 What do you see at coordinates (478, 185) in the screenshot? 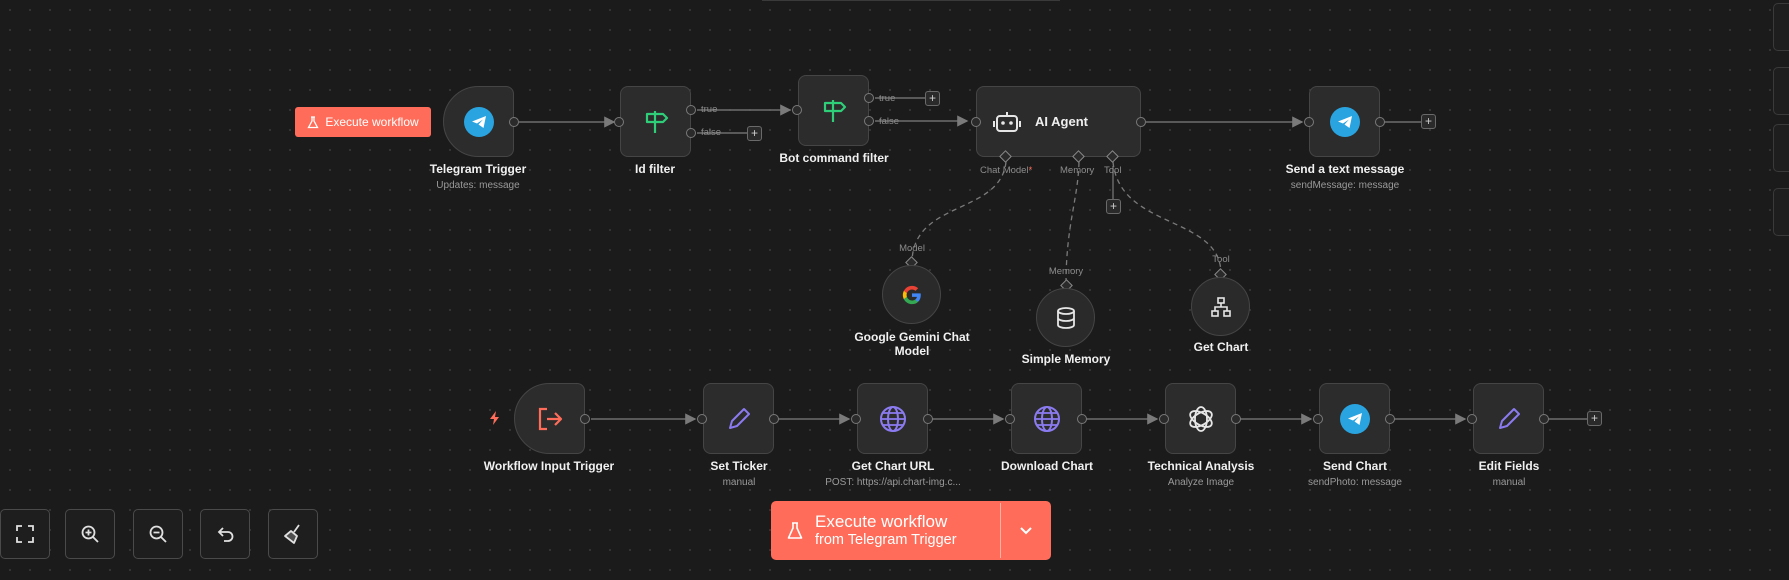
I see `node-subtitle: Updates: message` at bounding box center [478, 185].